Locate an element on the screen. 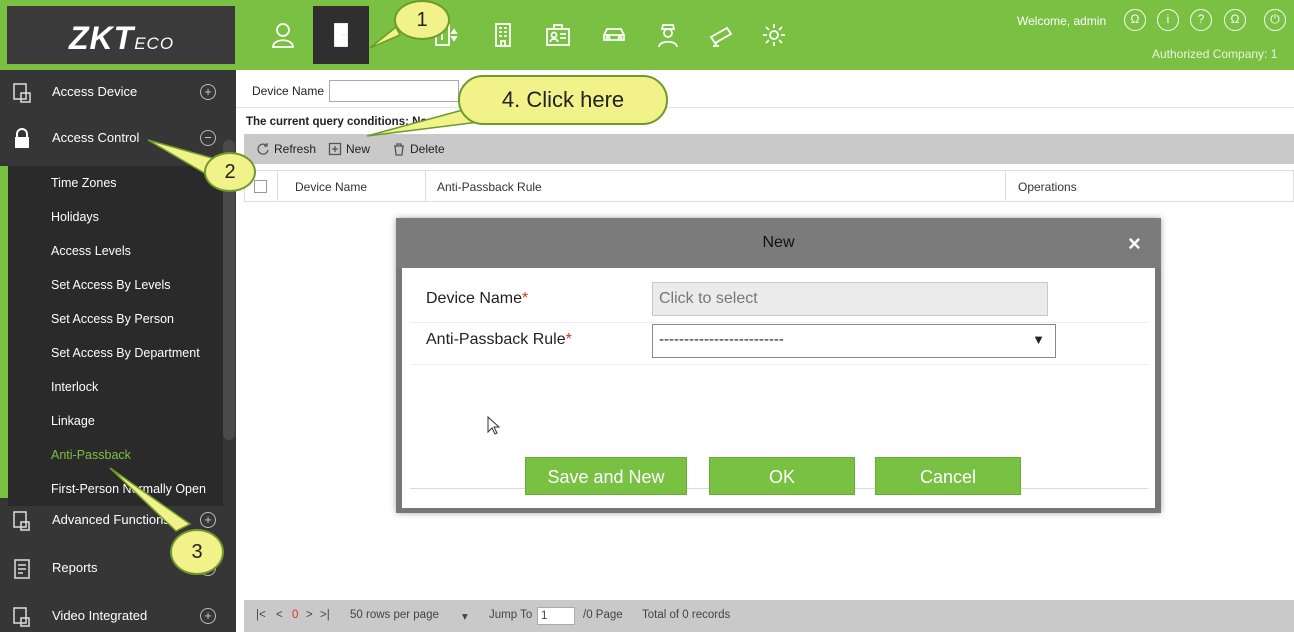  column-anti-passback-rule: Anti-Passback Rule is located at coordinates (489, 187).